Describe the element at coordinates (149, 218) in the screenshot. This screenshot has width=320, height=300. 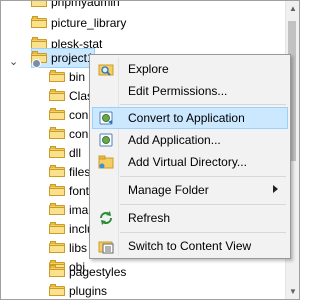
I see `menu-item-label: Refresh` at that location.